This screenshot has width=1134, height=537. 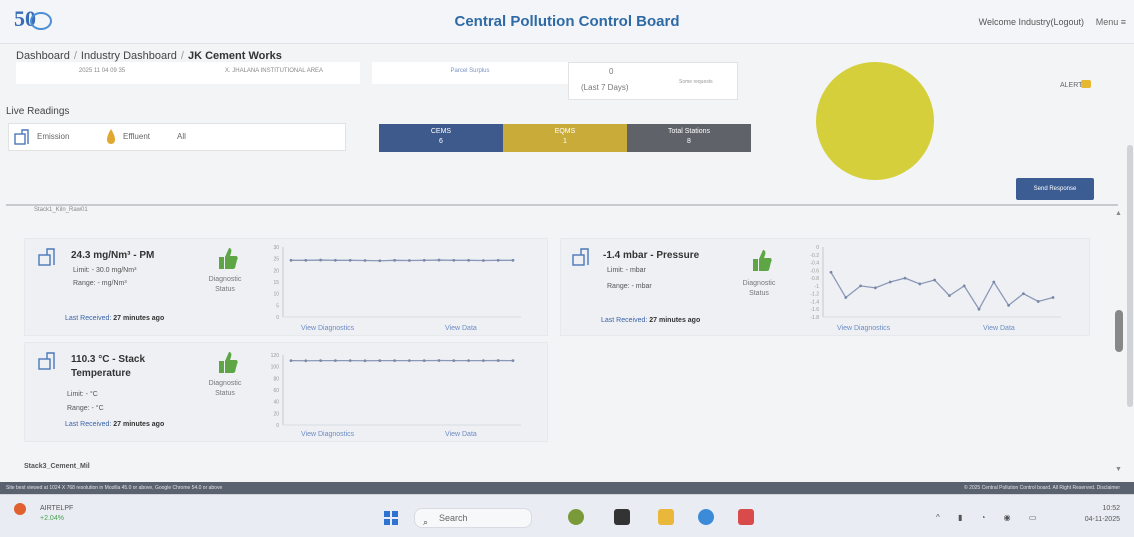 What do you see at coordinates (111, 136) in the screenshot?
I see `effluent-drop-icon` at bounding box center [111, 136].